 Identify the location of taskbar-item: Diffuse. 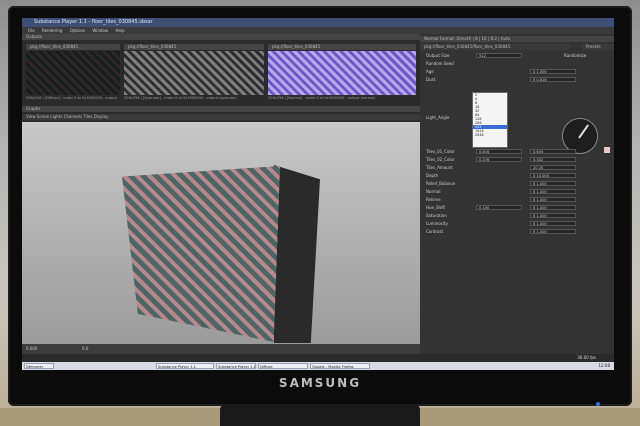
(283, 366).